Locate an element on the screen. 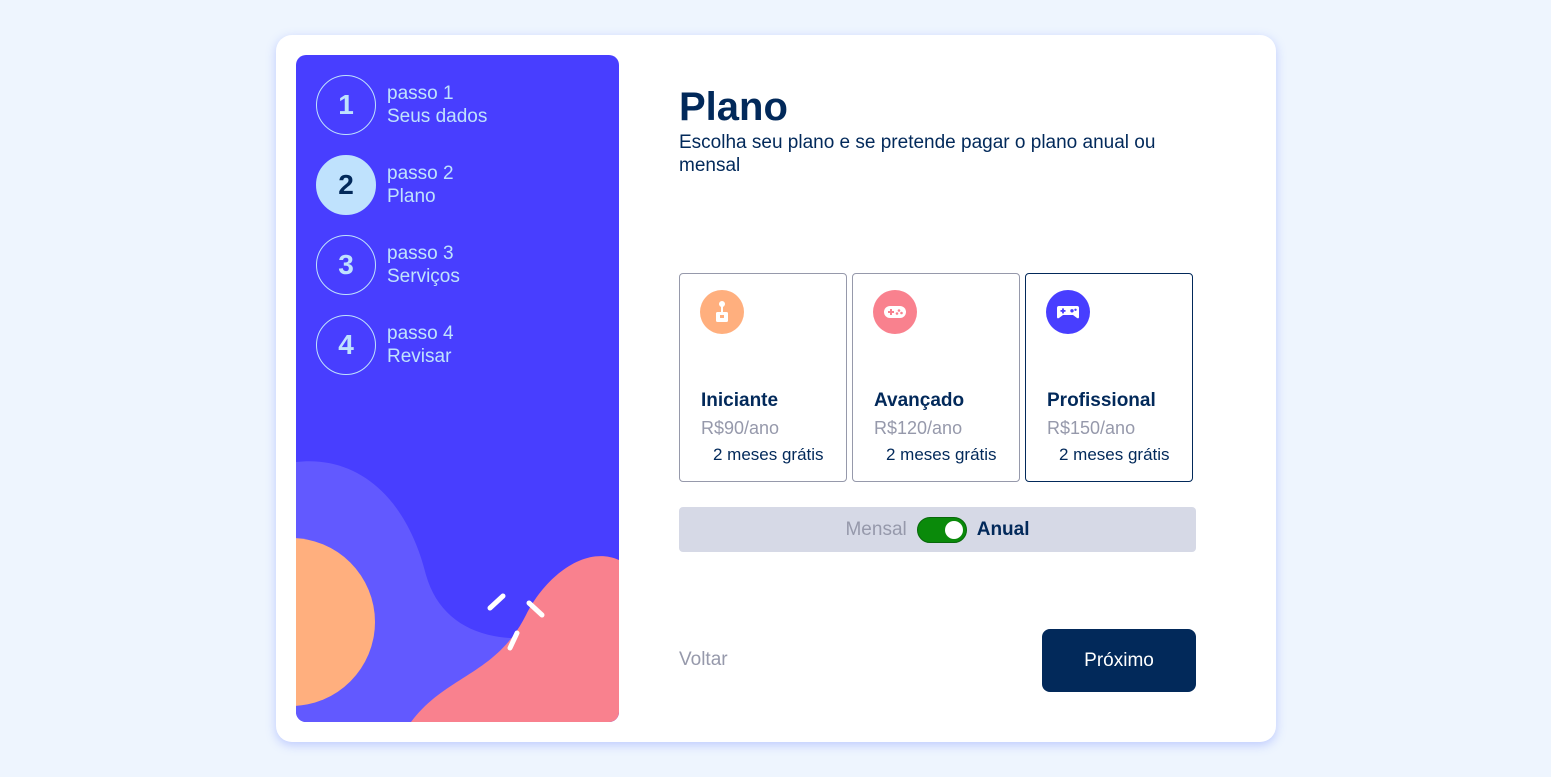 This screenshot has width=1551, height=777. step-4: 4 passo 4 Revisar is located at coordinates (385, 345).